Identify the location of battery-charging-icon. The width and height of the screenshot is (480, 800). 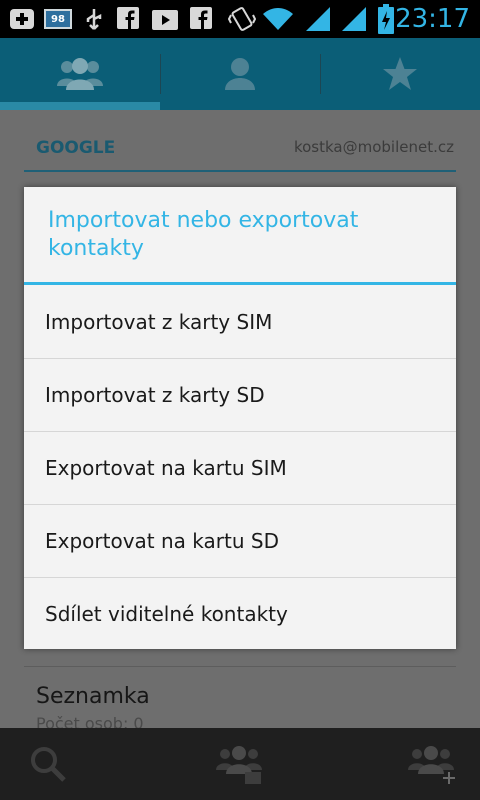
(386, 19).